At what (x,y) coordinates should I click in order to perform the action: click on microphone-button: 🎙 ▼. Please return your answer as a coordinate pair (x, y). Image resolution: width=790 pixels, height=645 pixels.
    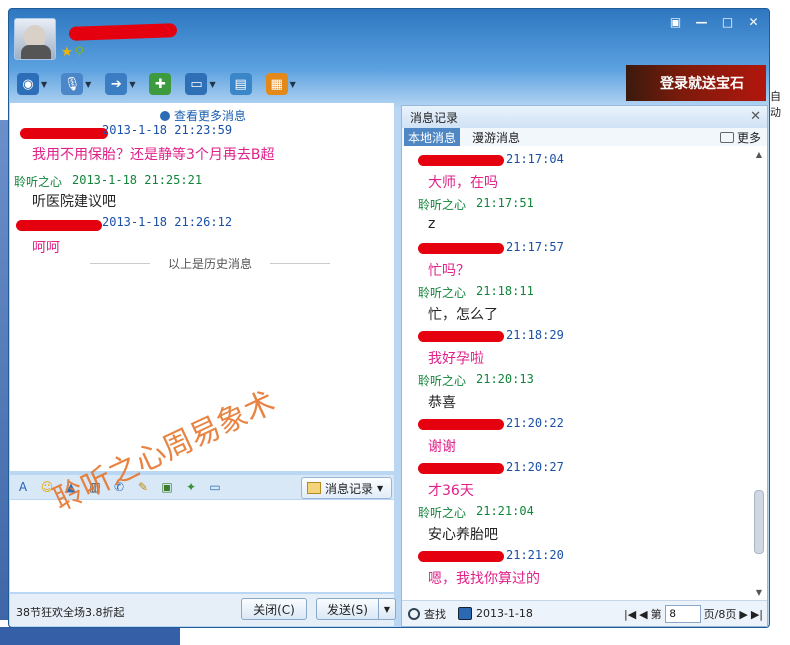
    Looking at the image, I should click on (76, 84).